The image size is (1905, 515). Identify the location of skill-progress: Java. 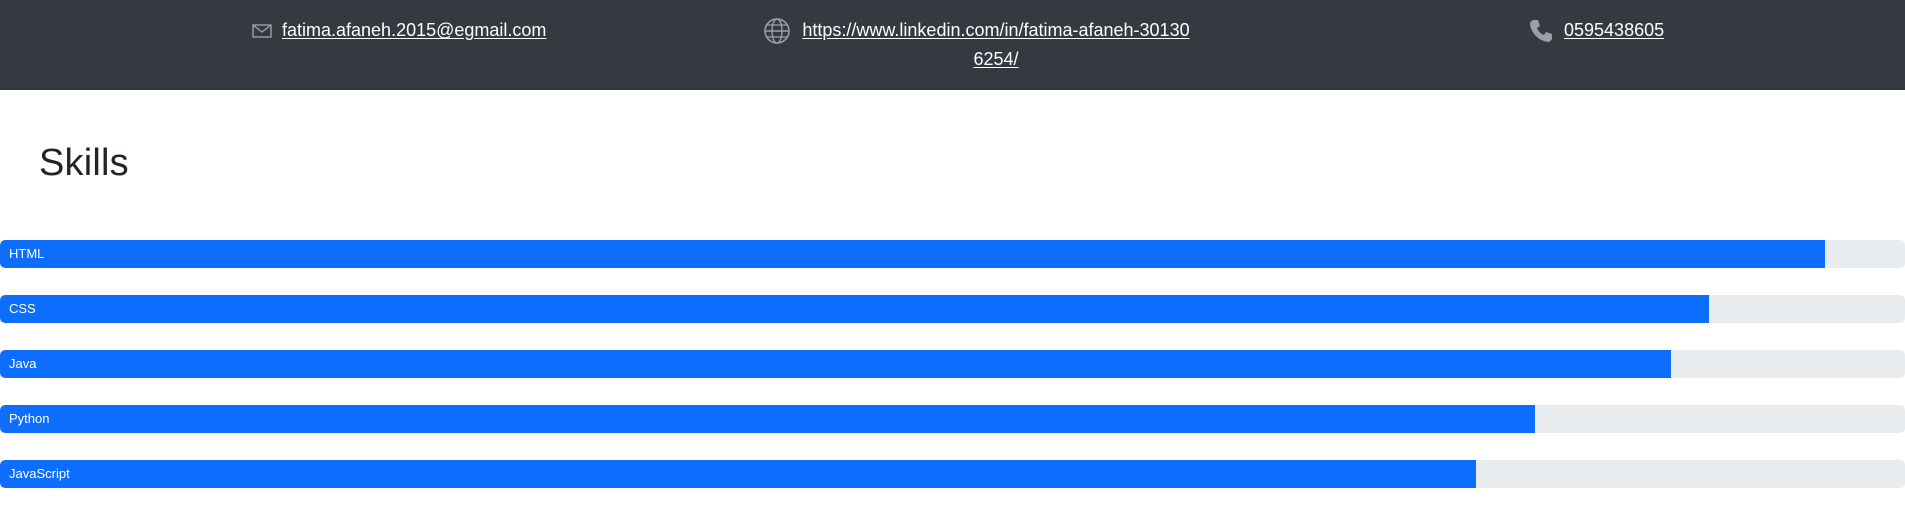
(952, 364).